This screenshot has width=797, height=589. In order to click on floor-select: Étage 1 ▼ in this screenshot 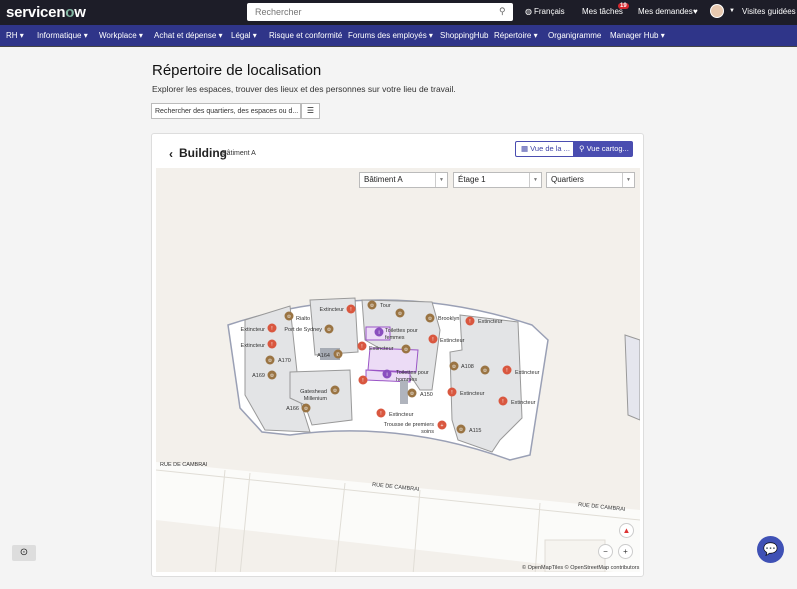, I will do `click(497, 180)`.